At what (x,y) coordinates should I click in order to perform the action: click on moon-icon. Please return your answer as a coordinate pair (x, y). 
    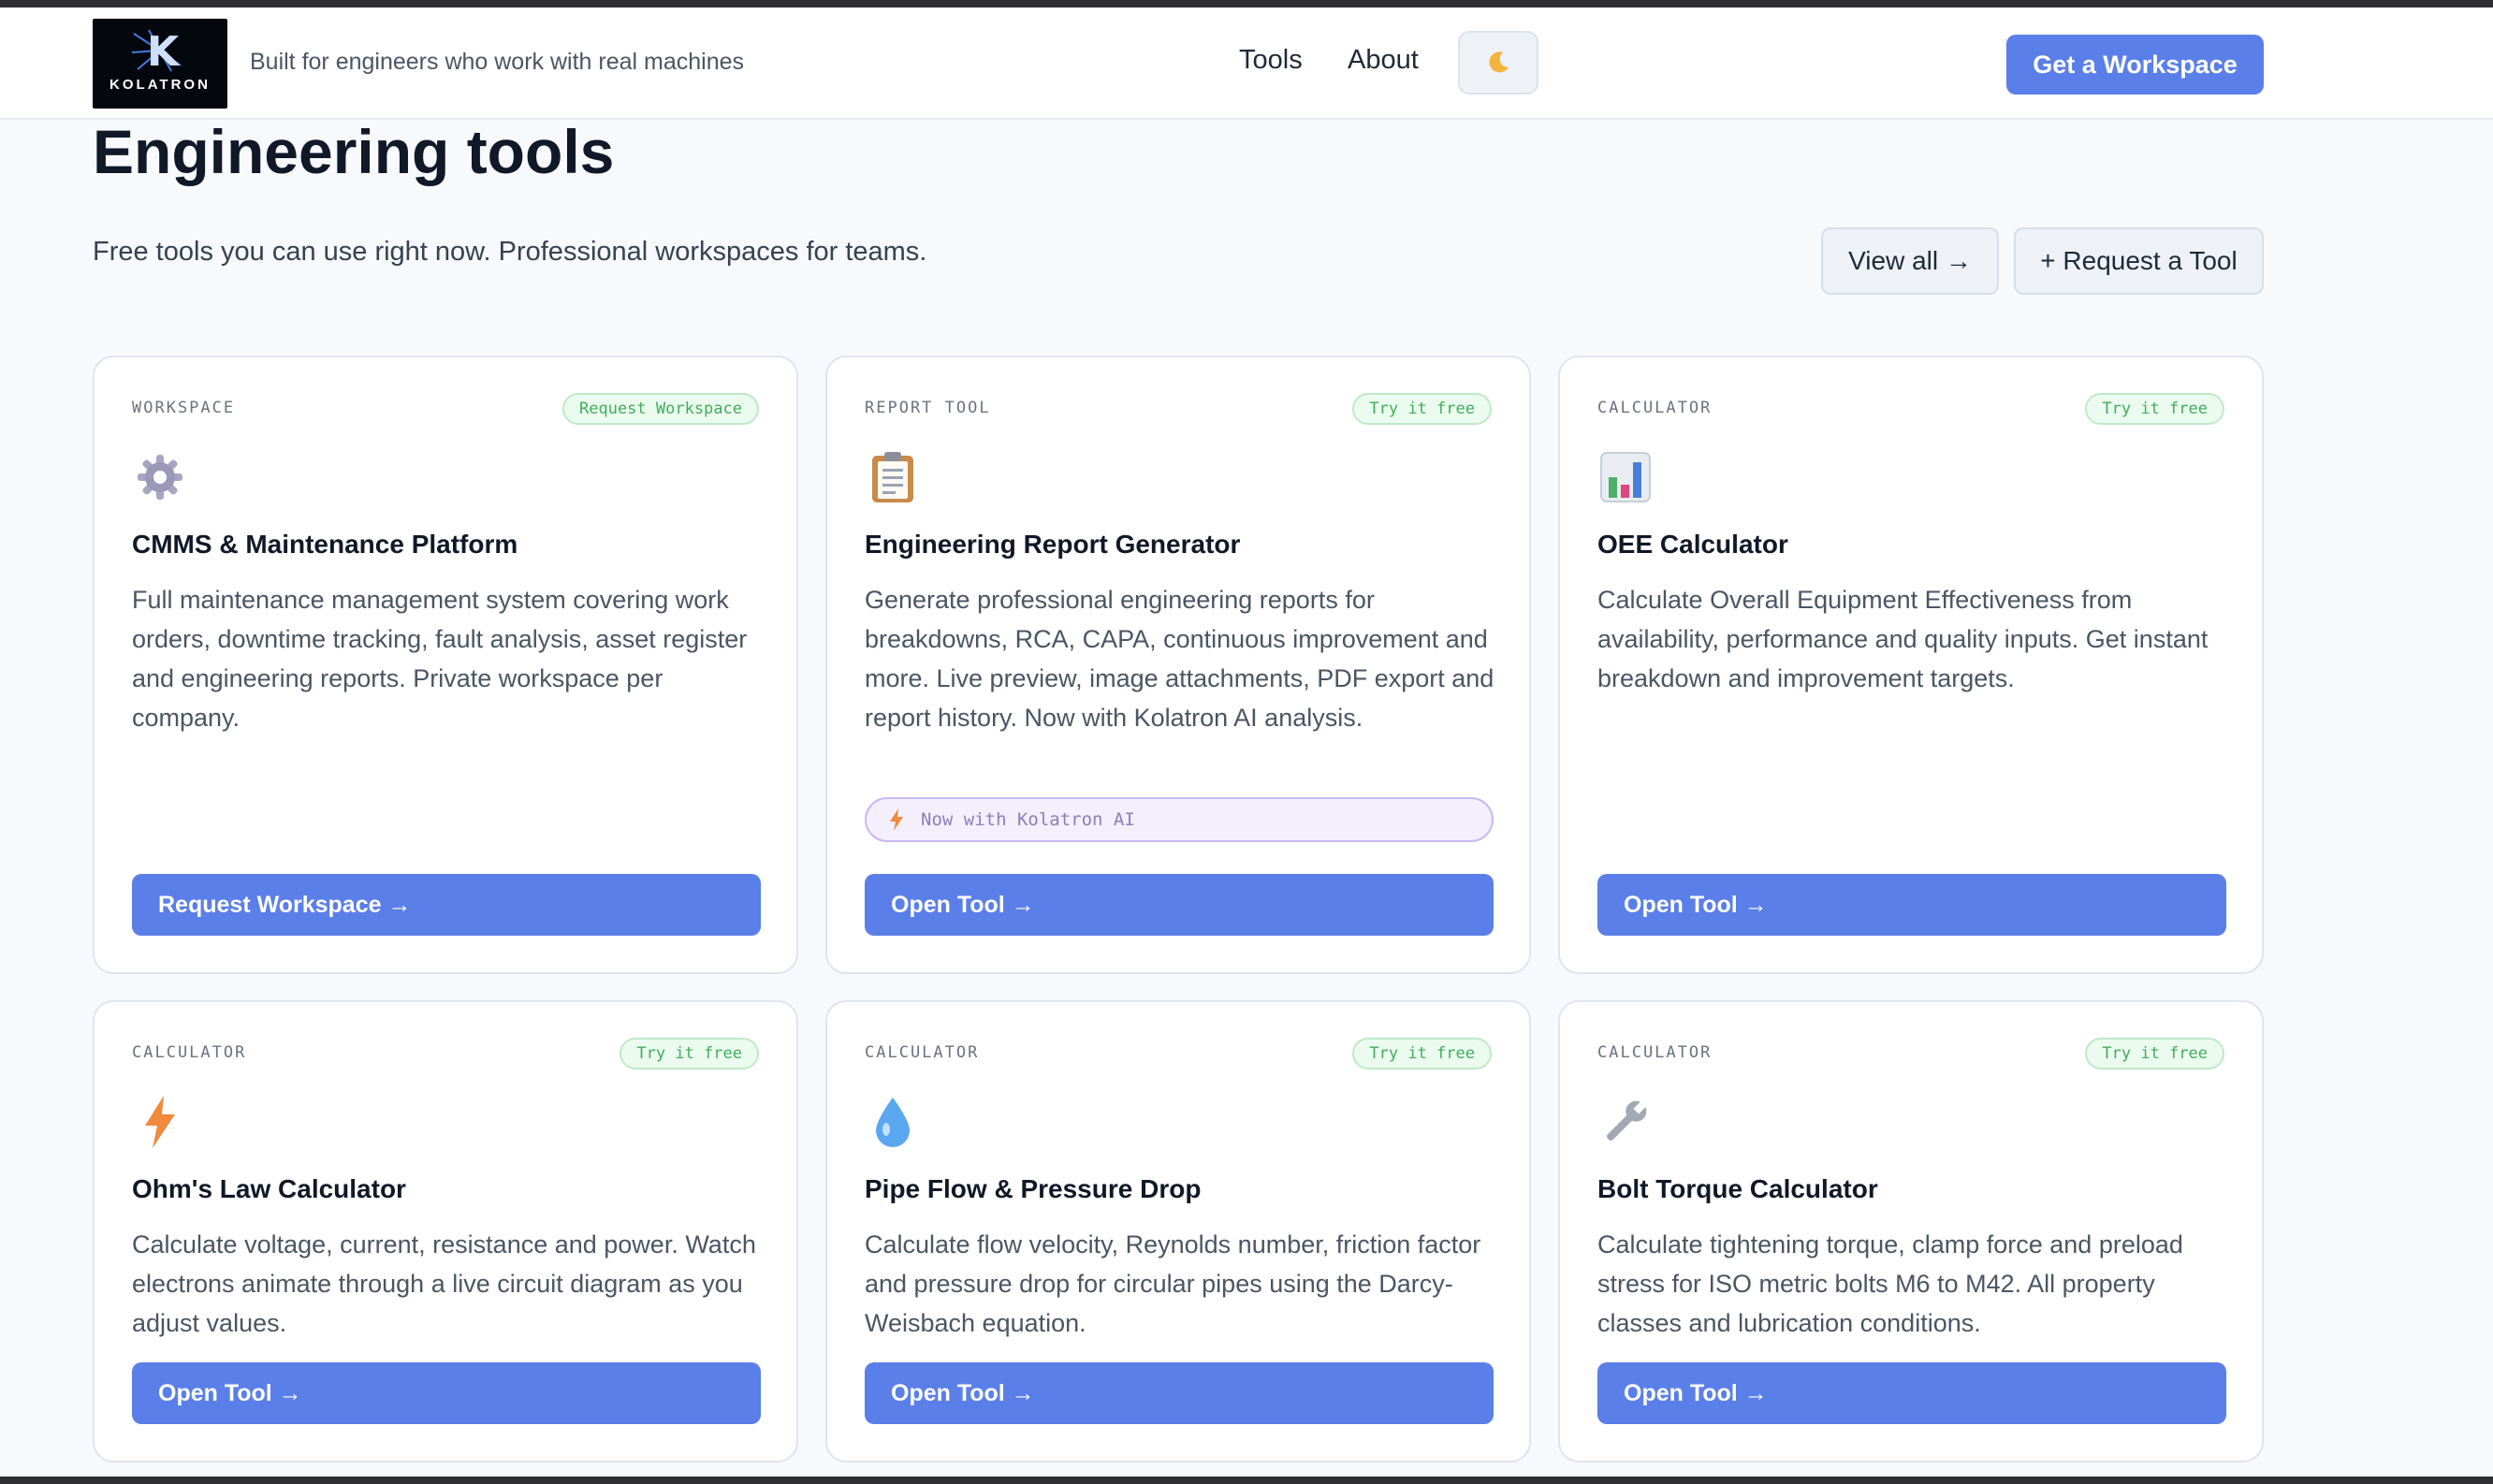
    Looking at the image, I should click on (1499, 62).